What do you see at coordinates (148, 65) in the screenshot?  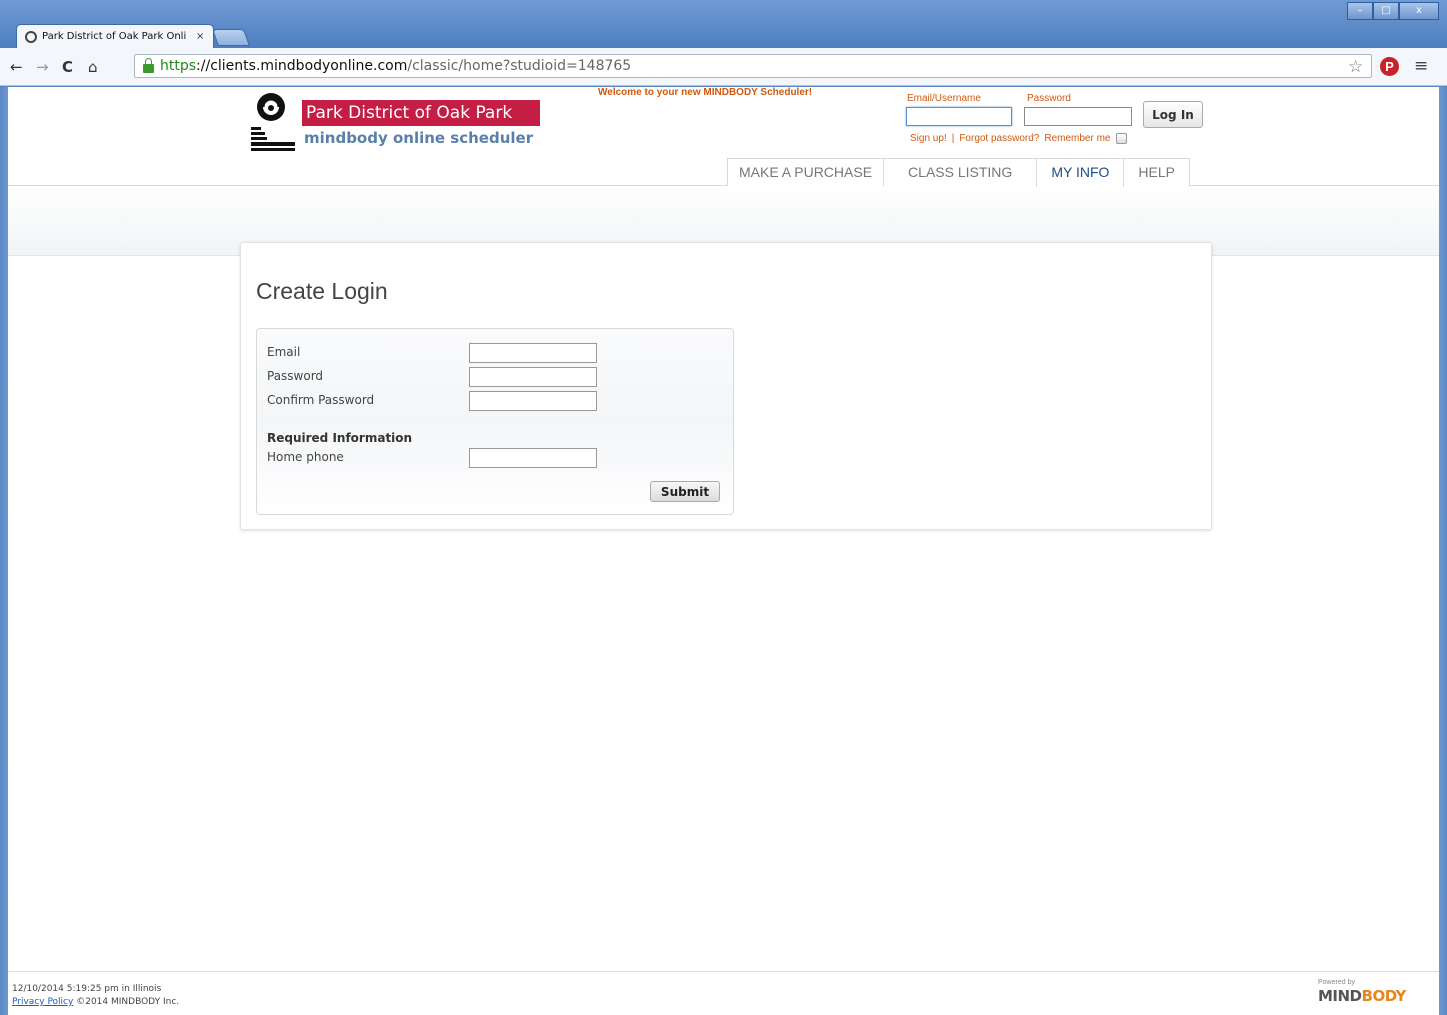 I see `lock-icon` at bounding box center [148, 65].